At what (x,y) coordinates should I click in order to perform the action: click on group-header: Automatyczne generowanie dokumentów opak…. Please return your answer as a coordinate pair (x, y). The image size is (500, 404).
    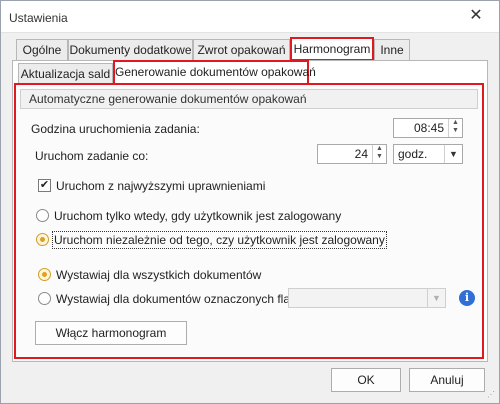
    Looking at the image, I should click on (249, 99).